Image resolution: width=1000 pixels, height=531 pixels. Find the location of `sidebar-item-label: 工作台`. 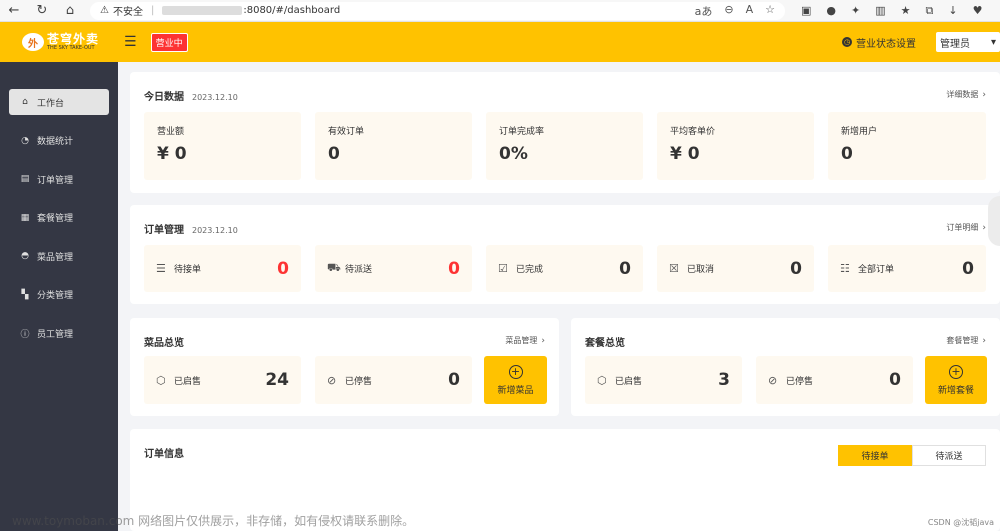

sidebar-item-label: 工作台 is located at coordinates (51, 103).